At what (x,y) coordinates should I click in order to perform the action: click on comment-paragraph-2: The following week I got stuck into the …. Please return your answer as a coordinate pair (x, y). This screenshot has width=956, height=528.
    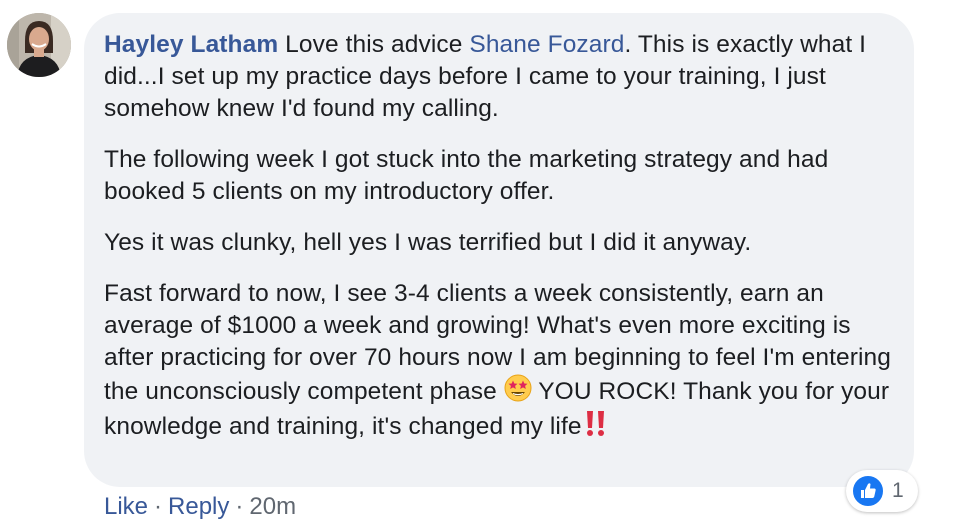
    Looking at the image, I should click on (466, 175).